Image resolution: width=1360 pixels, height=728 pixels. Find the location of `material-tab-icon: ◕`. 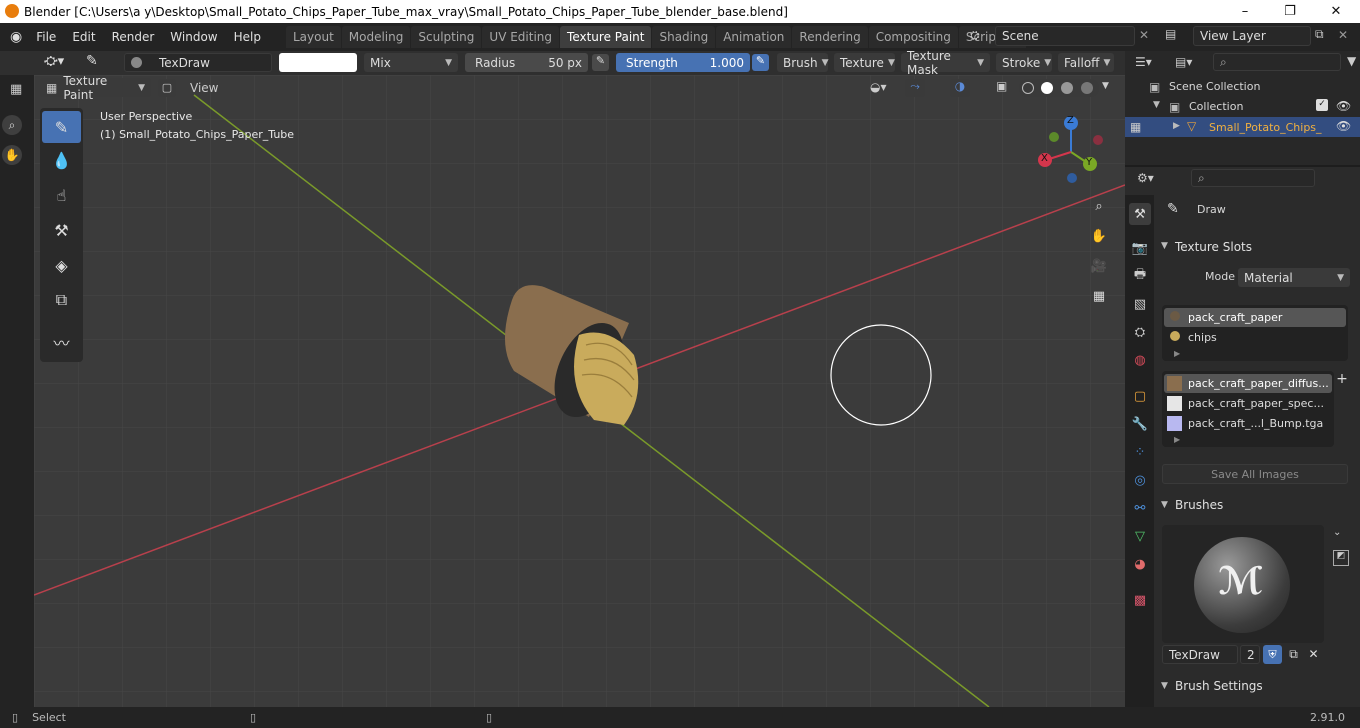

material-tab-icon: ◕ is located at coordinates (1140, 564).